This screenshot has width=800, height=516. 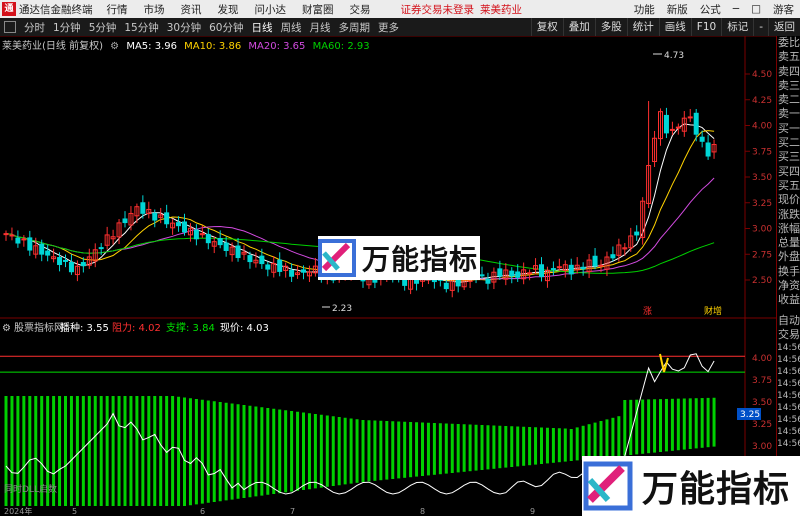 What do you see at coordinates (360, 9) in the screenshot?
I see `menu-item-trade: 交易` at bounding box center [360, 9].